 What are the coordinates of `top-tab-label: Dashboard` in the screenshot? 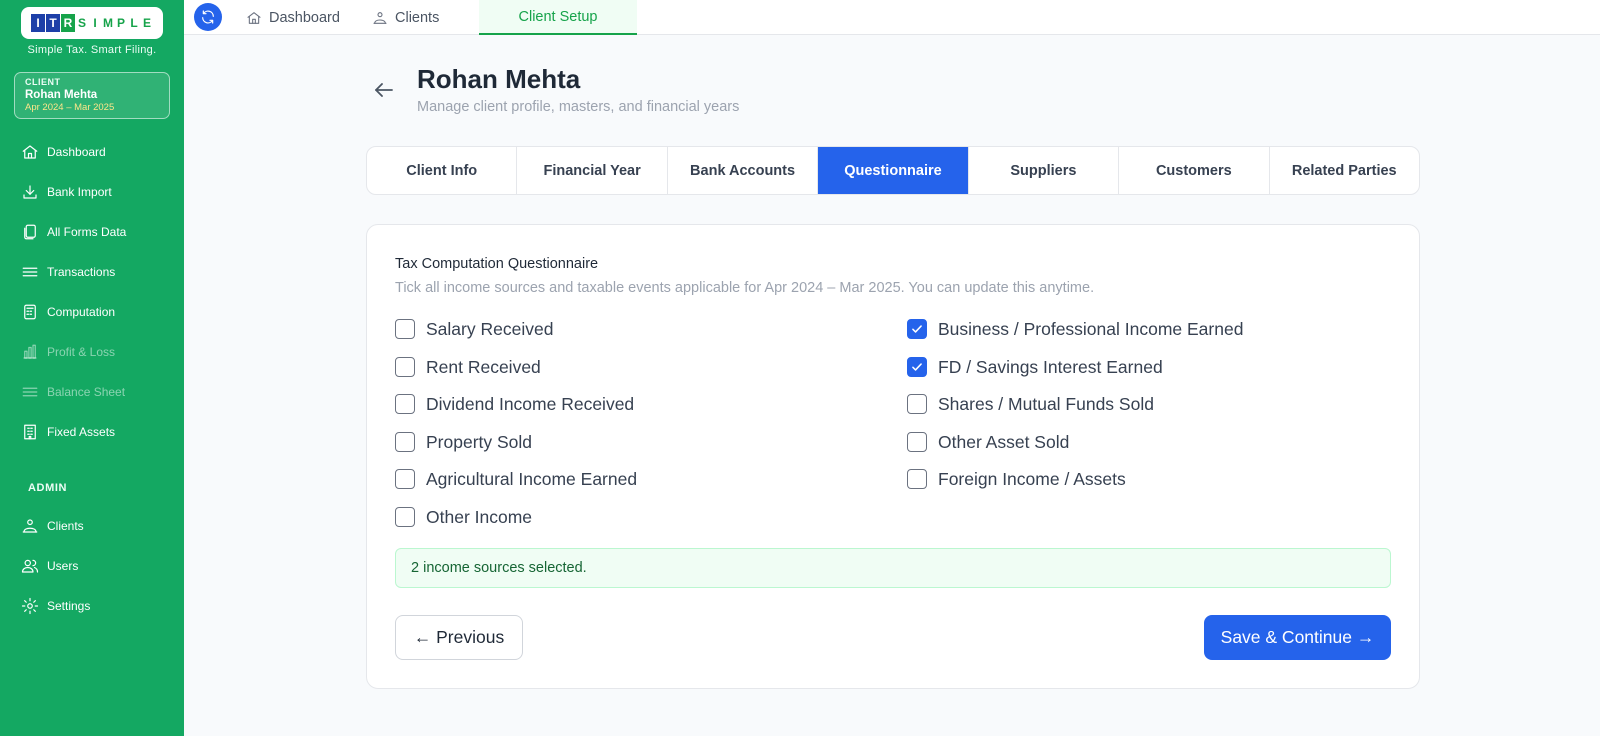 It's located at (304, 17).